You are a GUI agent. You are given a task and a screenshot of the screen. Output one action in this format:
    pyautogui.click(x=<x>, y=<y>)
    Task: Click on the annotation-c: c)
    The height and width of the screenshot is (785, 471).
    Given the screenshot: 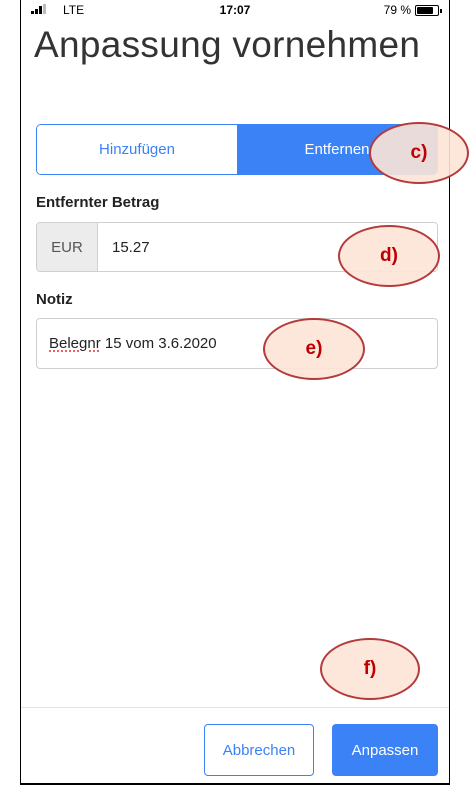 What is the action you would take?
    pyautogui.click(x=419, y=153)
    